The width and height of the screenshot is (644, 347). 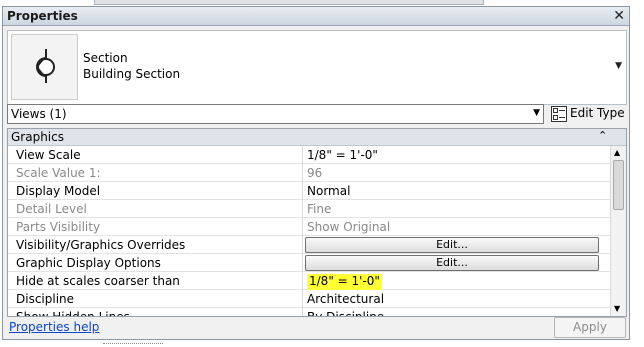 What do you see at coordinates (344, 282) in the screenshot?
I see `highlighted-value: 1/8" = 1'-0"` at bounding box center [344, 282].